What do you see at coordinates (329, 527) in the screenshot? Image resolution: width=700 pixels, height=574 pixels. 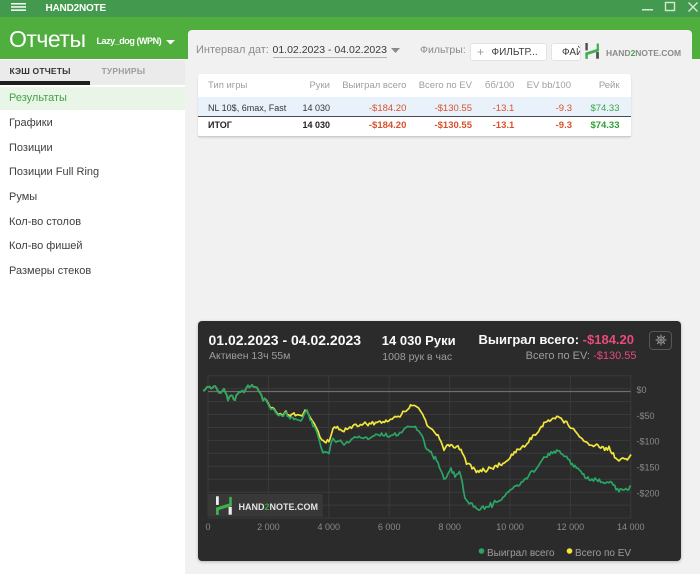 I see `svg-text: 4 000` at bounding box center [329, 527].